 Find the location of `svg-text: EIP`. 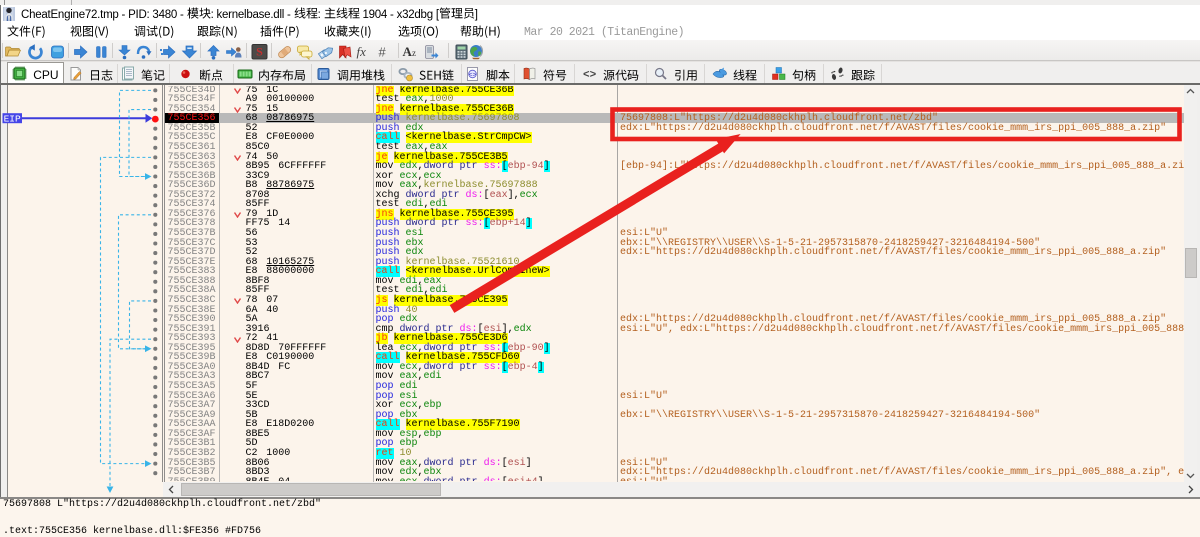

svg-text: EIP is located at coordinates (12, 118).